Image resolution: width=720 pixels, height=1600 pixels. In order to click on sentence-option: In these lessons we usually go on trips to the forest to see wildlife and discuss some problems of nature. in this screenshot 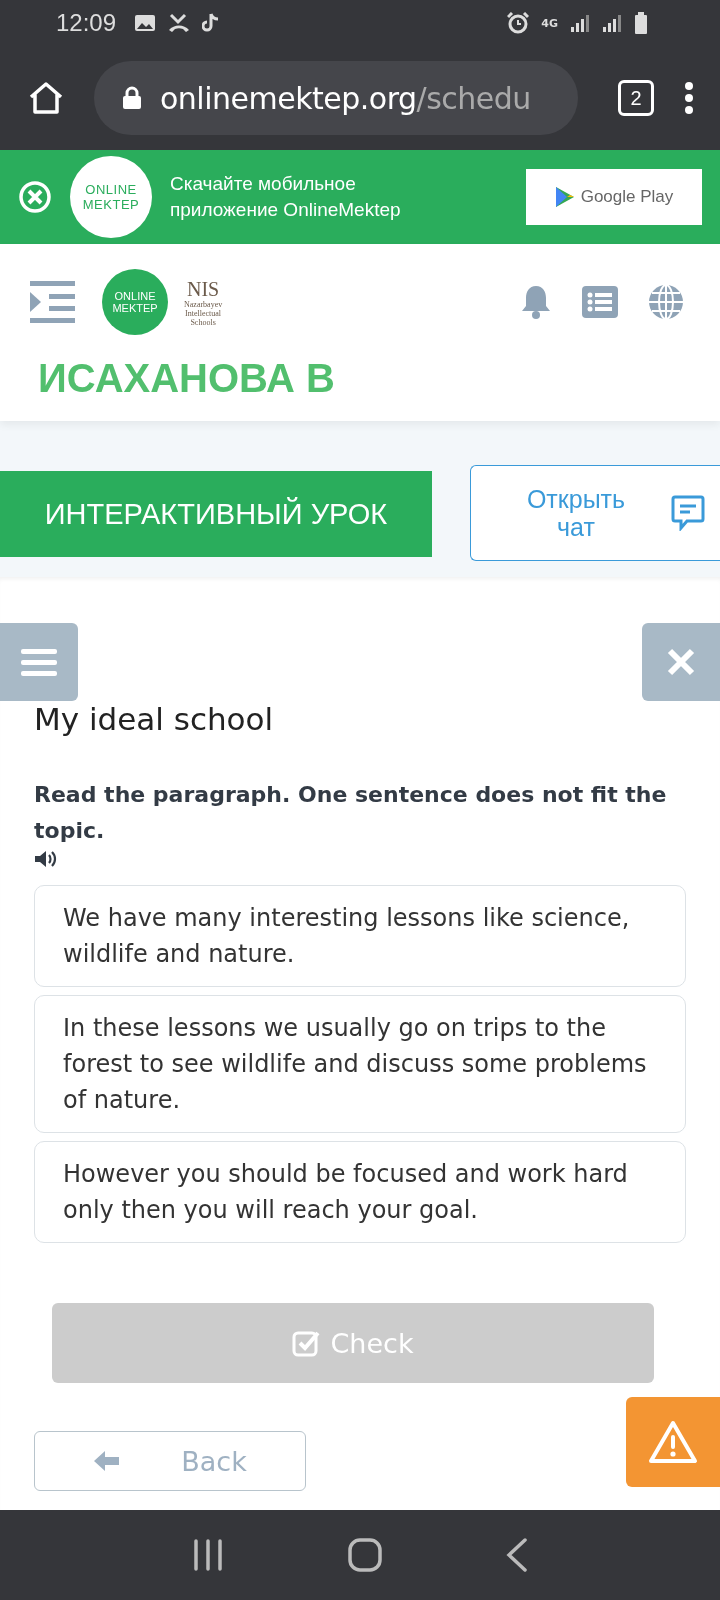, I will do `click(360, 1064)`.